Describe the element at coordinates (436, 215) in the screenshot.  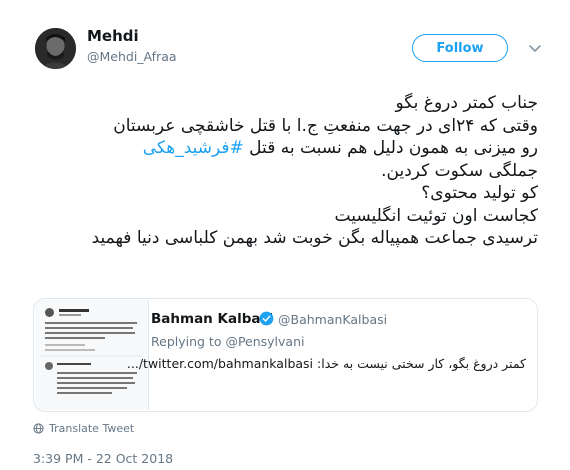
I see `tweet-line: کجاست اون توئیت انگلیسیت` at that location.